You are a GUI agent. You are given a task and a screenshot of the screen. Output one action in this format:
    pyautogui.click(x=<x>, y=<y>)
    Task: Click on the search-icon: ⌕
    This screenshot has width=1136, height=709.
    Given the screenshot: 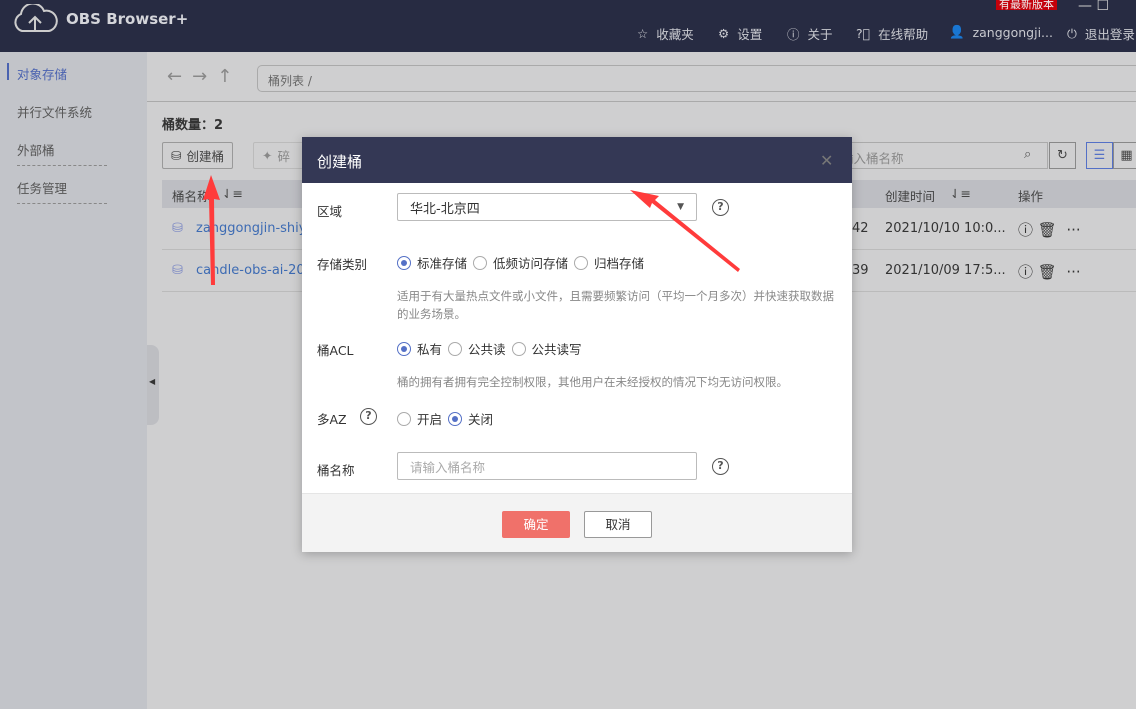 What is the action you would take?
    pyautogui.click(x=1027, y=154)
    